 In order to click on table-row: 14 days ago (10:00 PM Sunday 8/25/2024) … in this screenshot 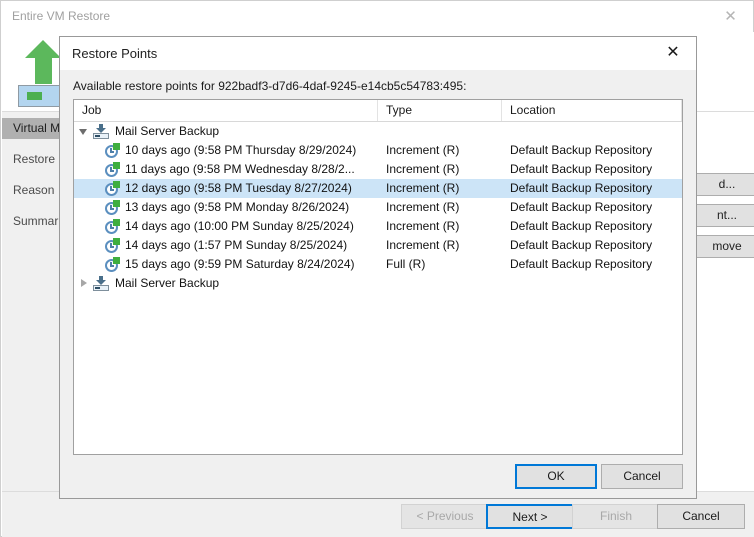, I will do `click(378, 226)`.